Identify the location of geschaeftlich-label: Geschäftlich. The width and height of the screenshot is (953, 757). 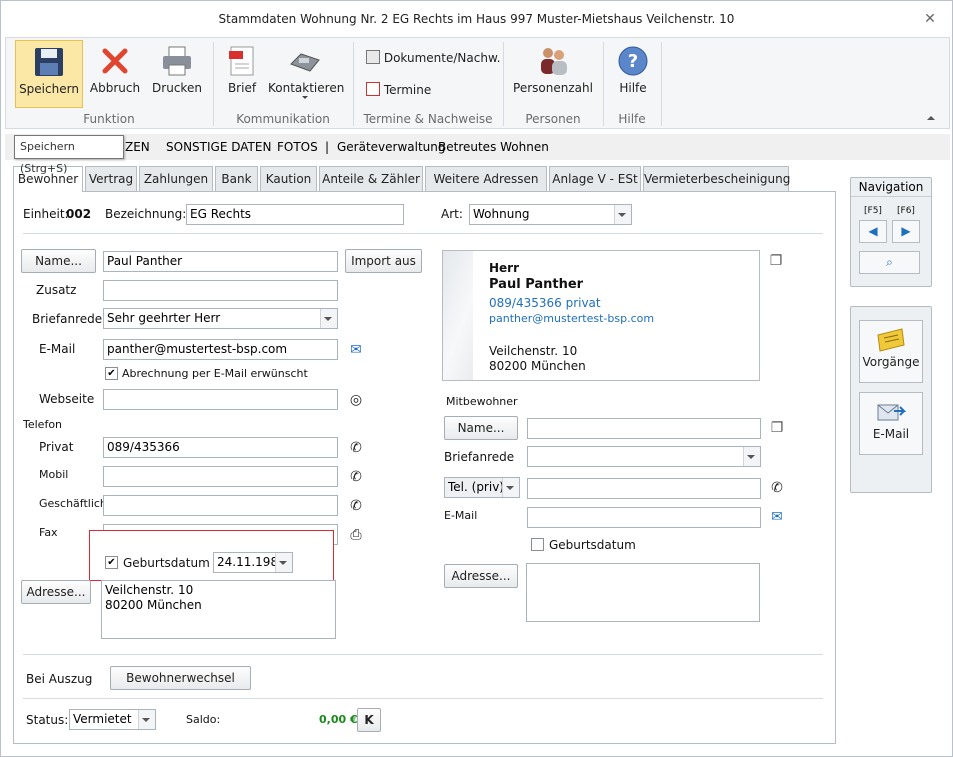
(73, 503).